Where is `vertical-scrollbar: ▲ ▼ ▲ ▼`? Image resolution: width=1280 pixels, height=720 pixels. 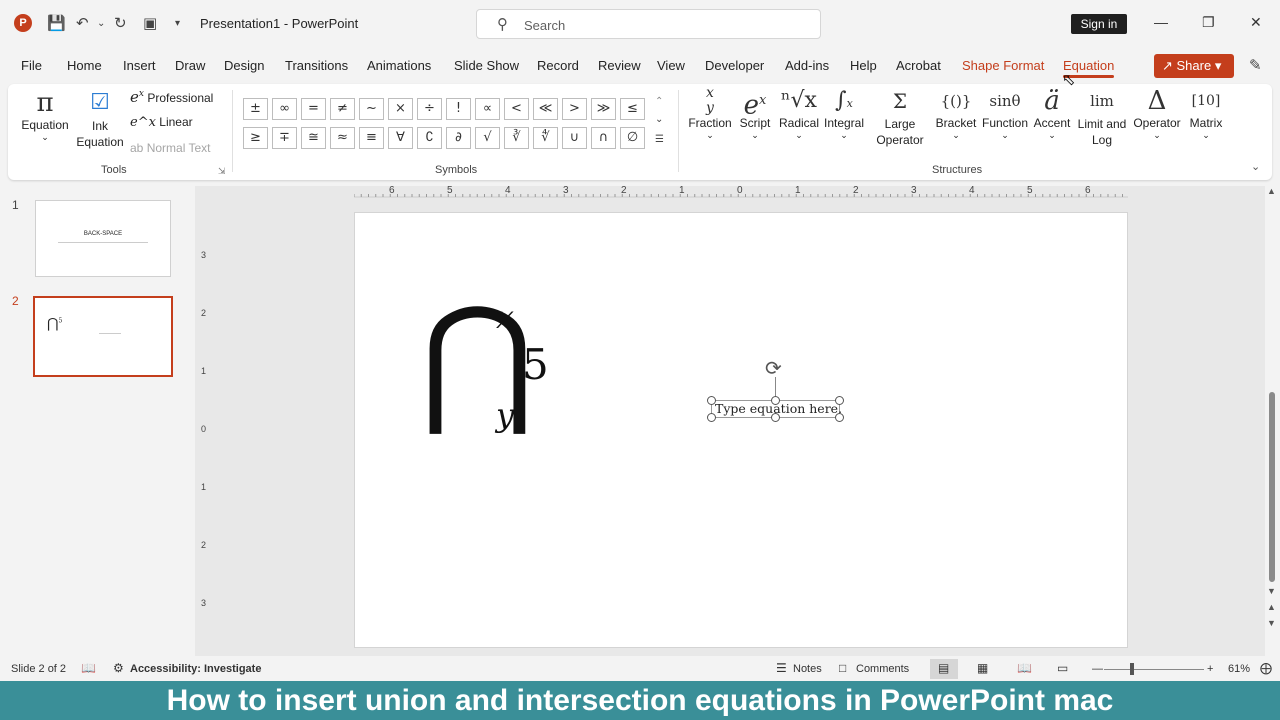
vertical-scrollbar: ▲ ▼ ▲ ▼ is located at coordinates (1272, 411).